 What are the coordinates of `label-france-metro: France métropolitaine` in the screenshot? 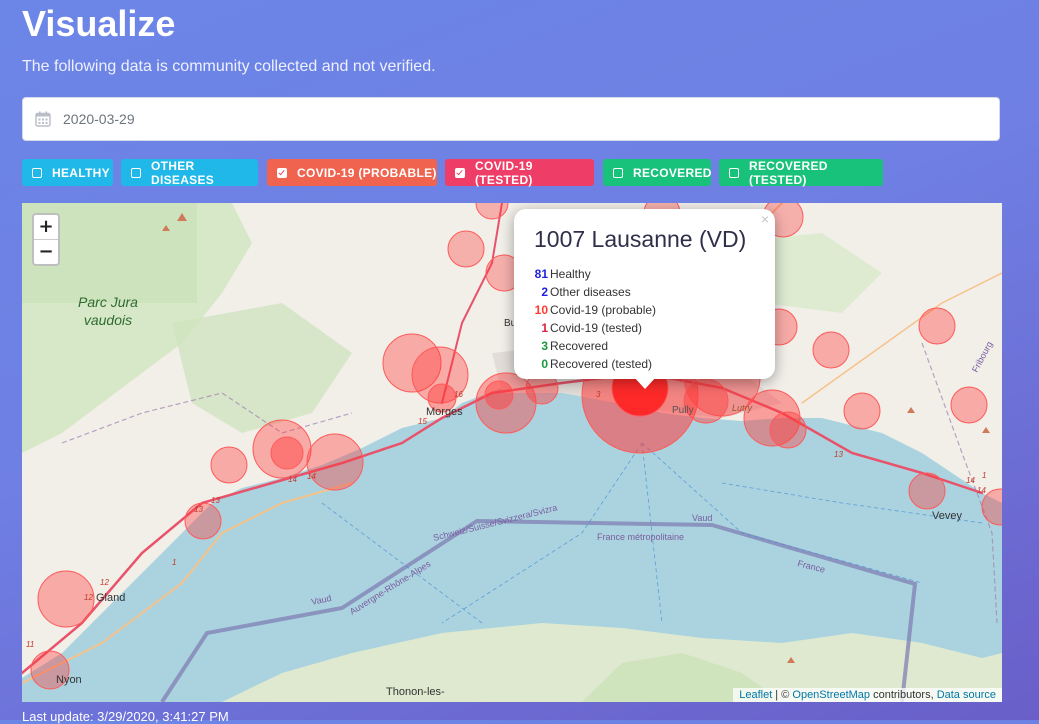 It's located at (640, 537).